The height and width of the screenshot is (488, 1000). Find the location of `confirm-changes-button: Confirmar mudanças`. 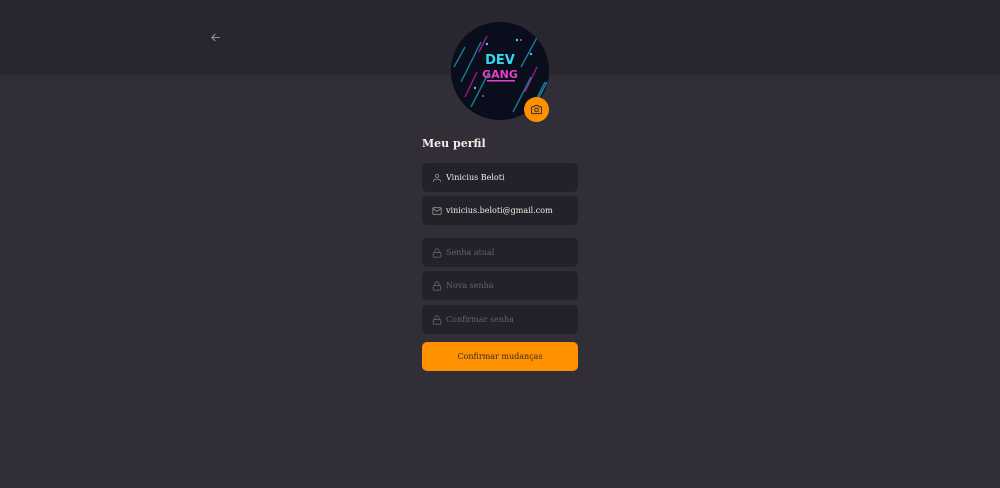

confirm-changes-button: Confirmar mudanças is located at coordinates (500, 356).